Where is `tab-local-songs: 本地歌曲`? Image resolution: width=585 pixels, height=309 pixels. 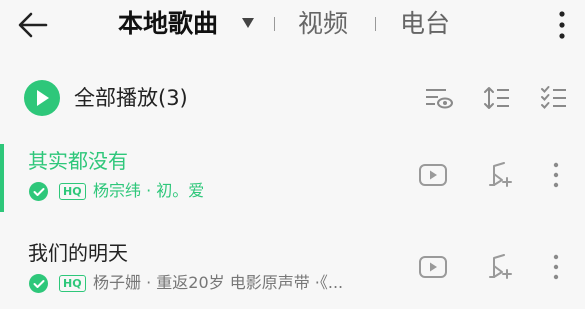 tab-local-songs: 本地歌曲 is located at coordinates (168, 24).